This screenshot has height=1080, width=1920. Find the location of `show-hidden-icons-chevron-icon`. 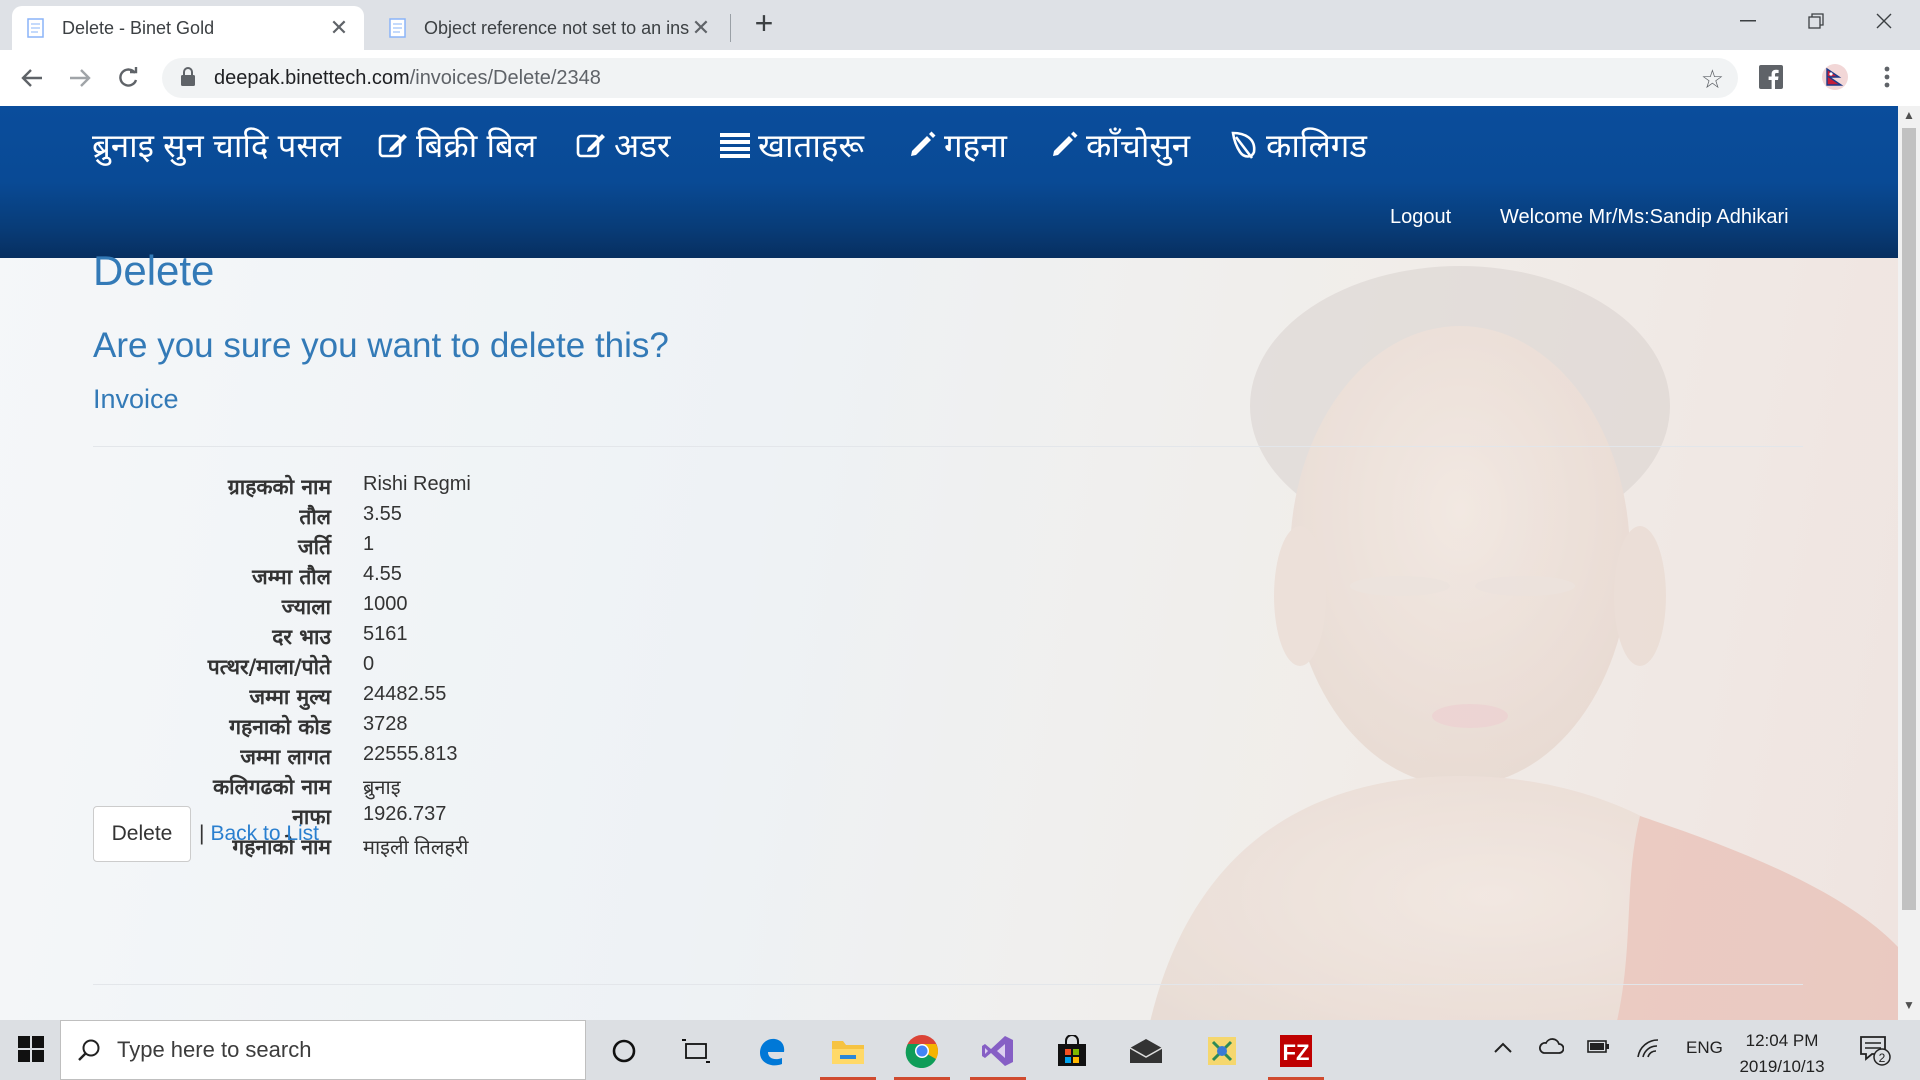

show-hidden-icons-chevron-icon is located at coordinates (1503, 1048).